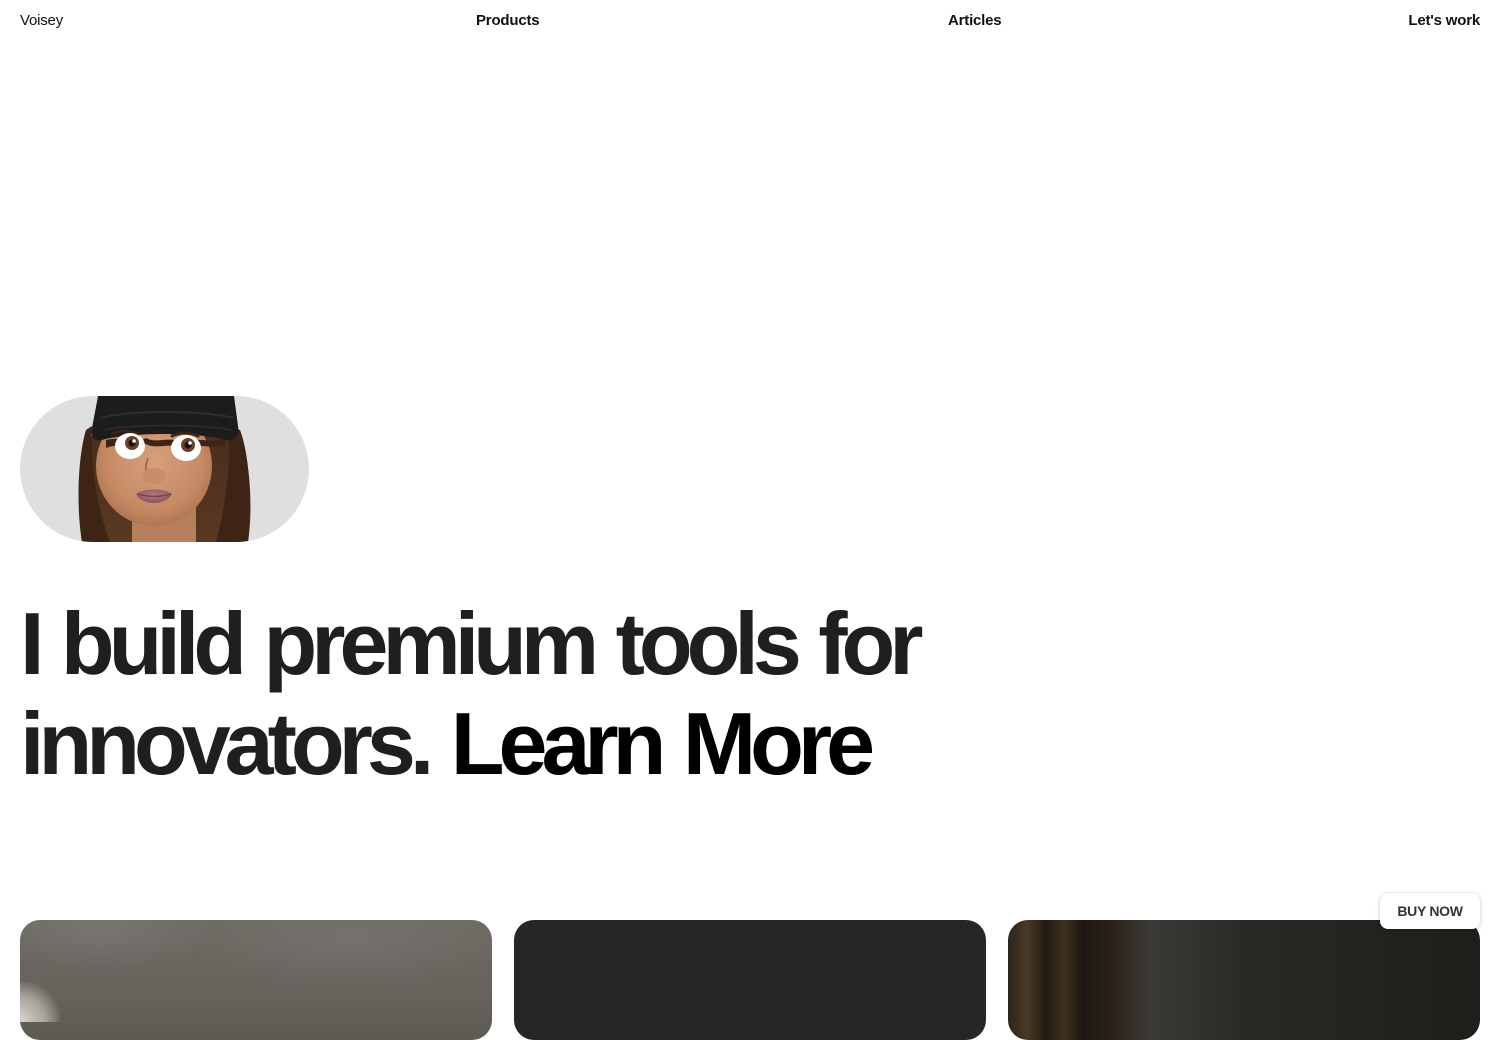 Image resolution: width=1500 pixels, height=1040 pixels. Describe the element at coordinates (663, 743) in the screenshot. I see `learn-more-link: Learn More` at that location.